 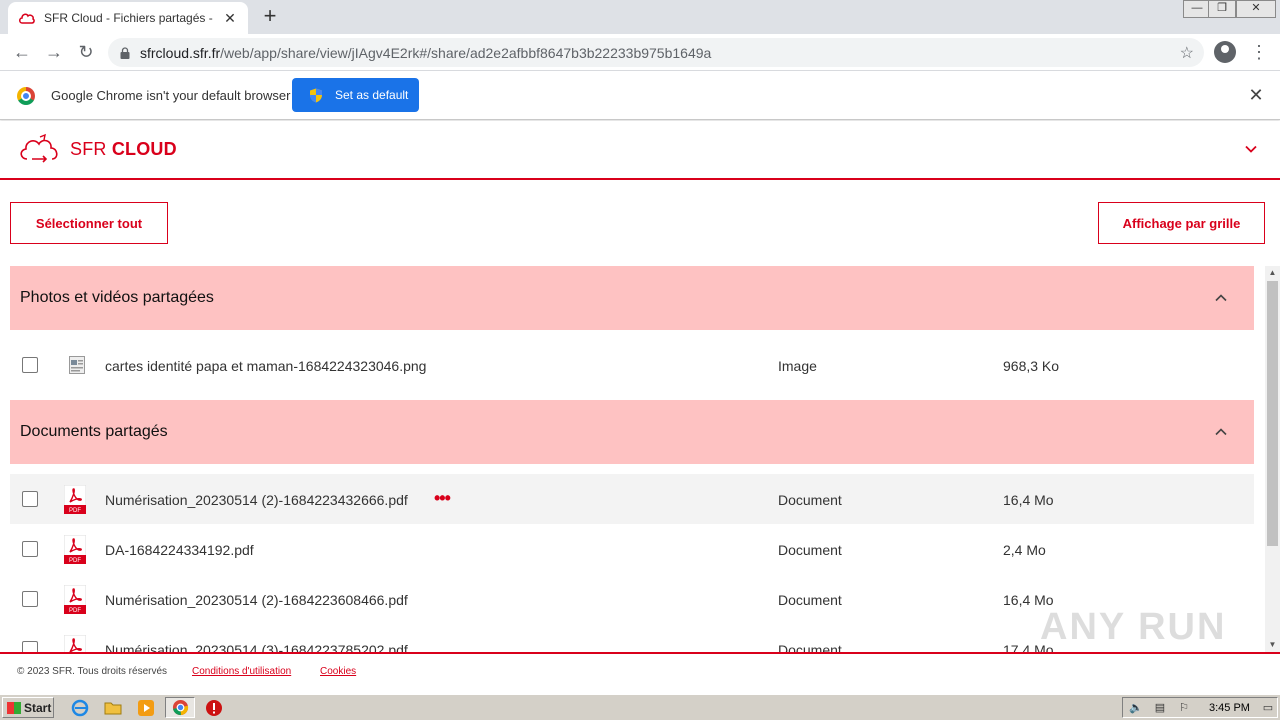 What do you see at coordinates (94, 431) in the screenshot?
I see `section-title: Documents partagés` at bounding box center [94, 431].